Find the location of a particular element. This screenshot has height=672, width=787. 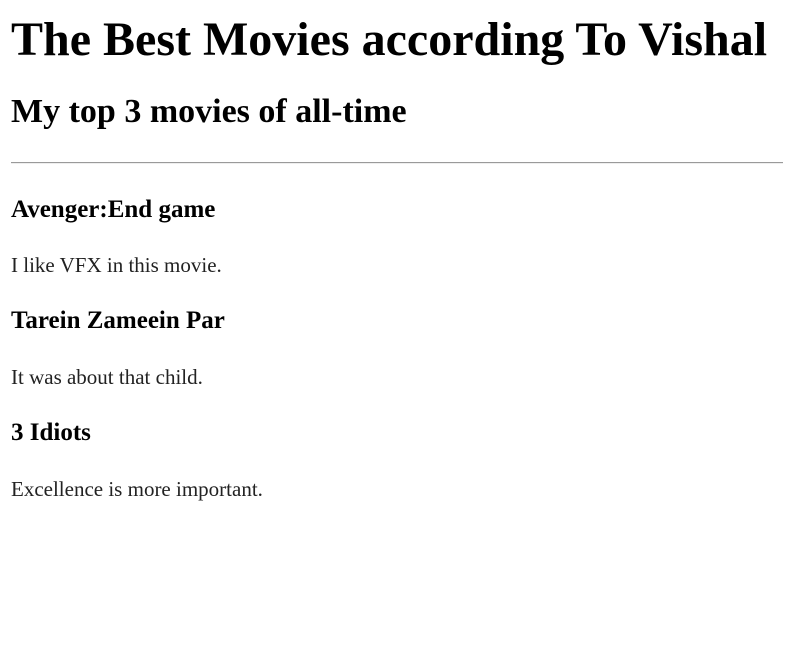

movie-title: 3 Idiots is located at coordinates (51, 432).